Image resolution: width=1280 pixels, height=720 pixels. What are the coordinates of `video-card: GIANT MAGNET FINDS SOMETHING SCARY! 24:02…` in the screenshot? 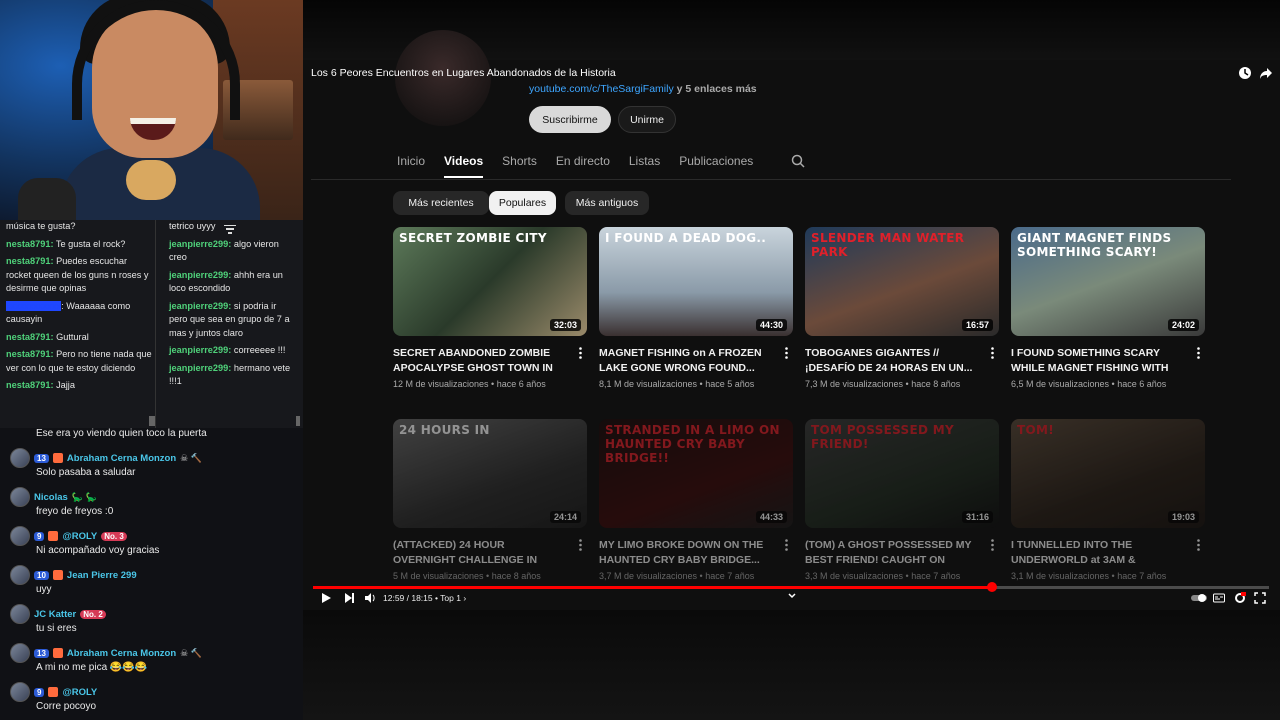 It's located at (1108, 308).